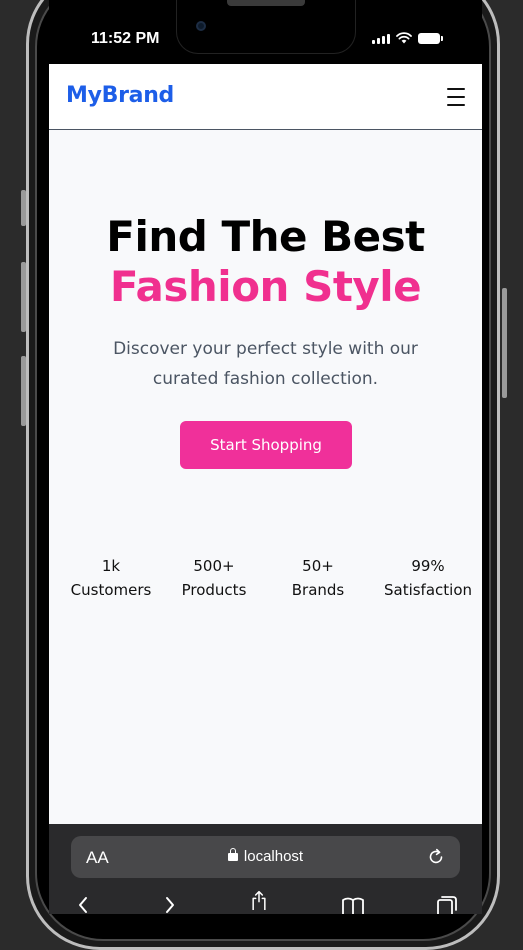 The image size is (523, 950). Describe the element at coordinates (120, 95) in the screenshot. I see `brand-logo: MyBrand` at that location.